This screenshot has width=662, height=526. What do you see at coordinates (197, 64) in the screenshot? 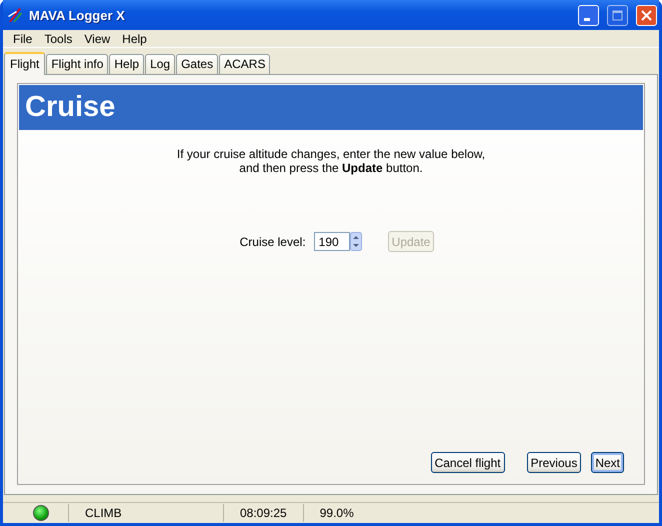
I see `tab: Gates` at bounding box center [197, 64].